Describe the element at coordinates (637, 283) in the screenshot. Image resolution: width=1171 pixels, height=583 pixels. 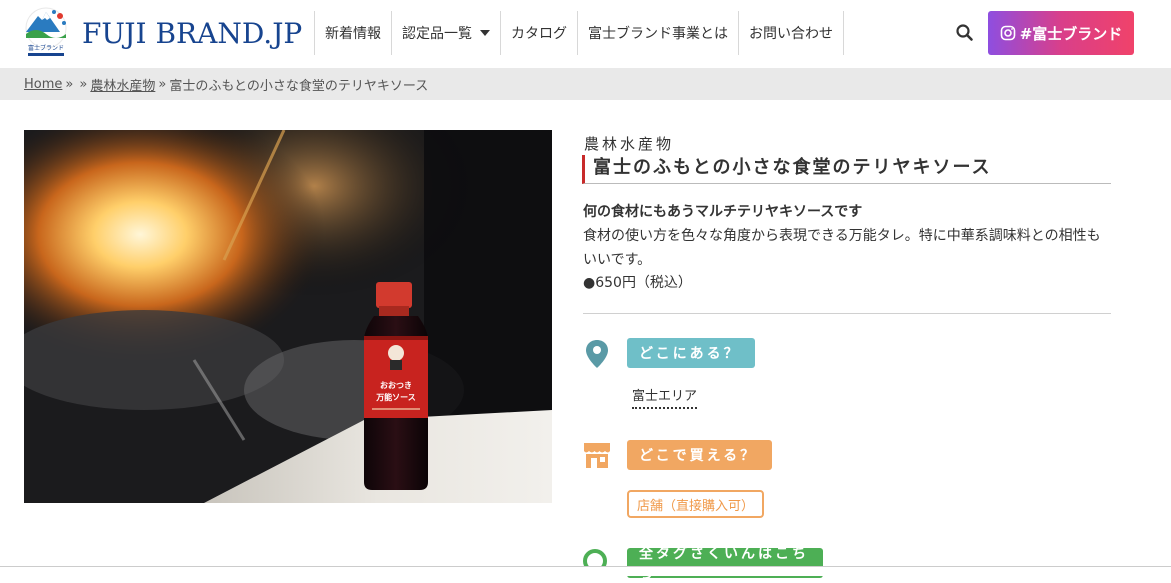
I see `product-price: ●650円（税込）` at that location.